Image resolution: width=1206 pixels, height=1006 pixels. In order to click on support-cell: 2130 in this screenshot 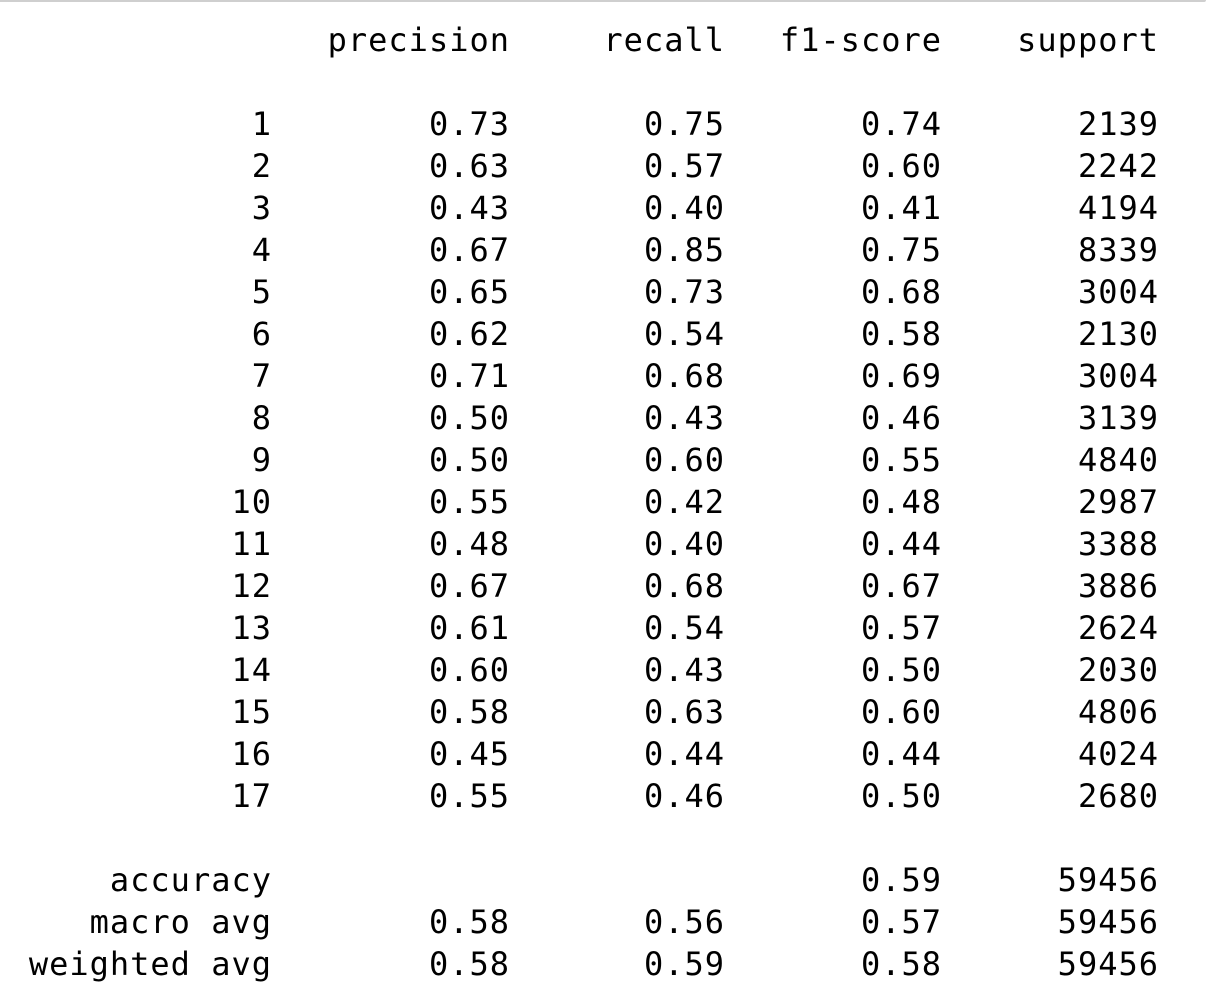, I will do `click(1118, 334)`.